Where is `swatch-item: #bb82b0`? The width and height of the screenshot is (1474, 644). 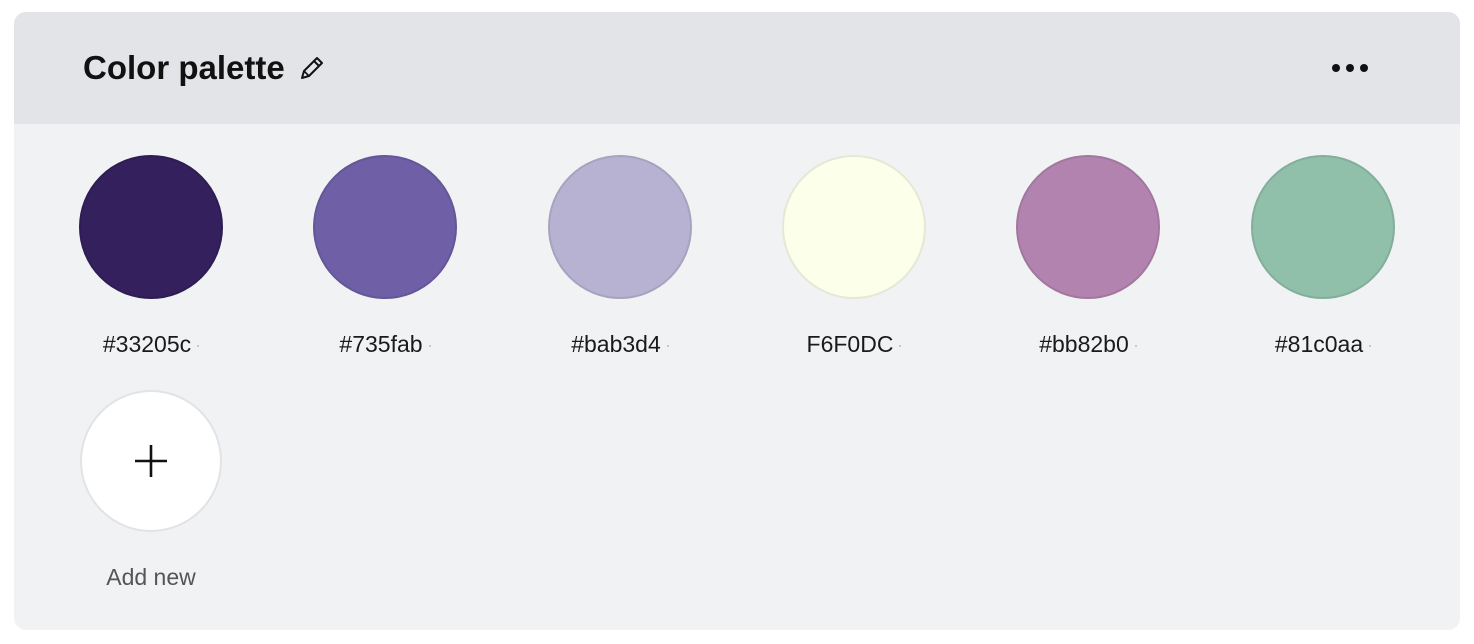
swatch-item: #bb82b0 is located at coordinates (1088, 265).